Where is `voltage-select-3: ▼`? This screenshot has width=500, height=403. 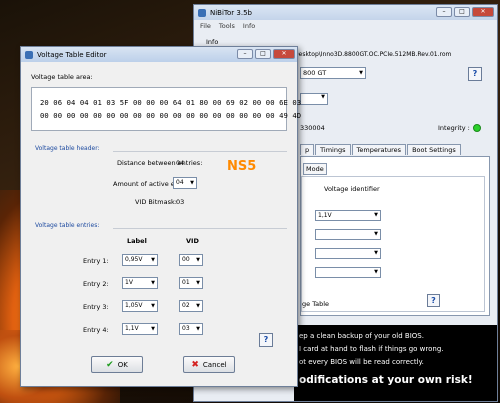
voltage-select-3: ▼ is located at coordinates (348, 253).